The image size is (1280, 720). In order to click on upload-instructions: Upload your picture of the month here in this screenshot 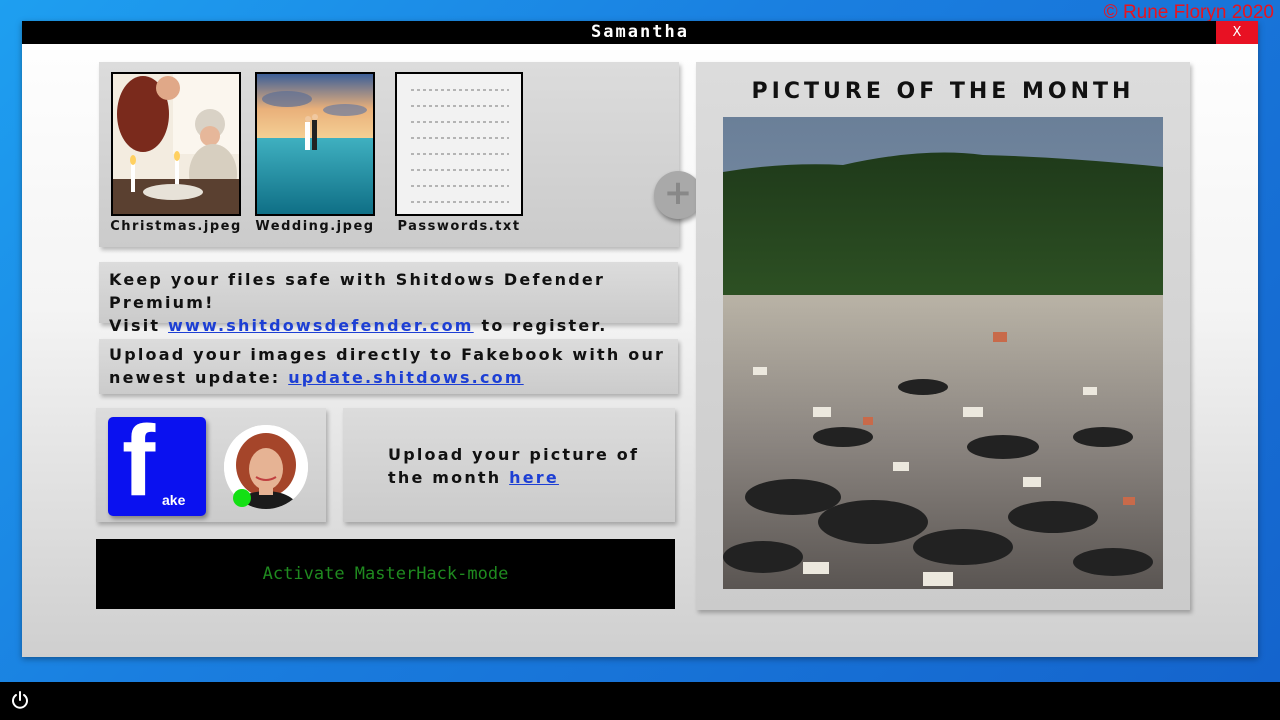, I will do `click(513, 466)`.